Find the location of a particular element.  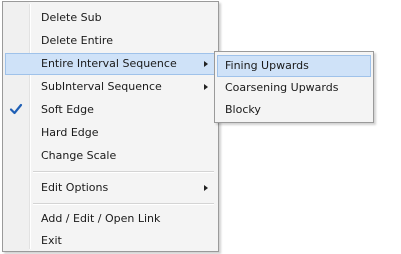

menu-item-entire-interval-sequence: Entire Interval Sequence is located at coordinates (110, 64).